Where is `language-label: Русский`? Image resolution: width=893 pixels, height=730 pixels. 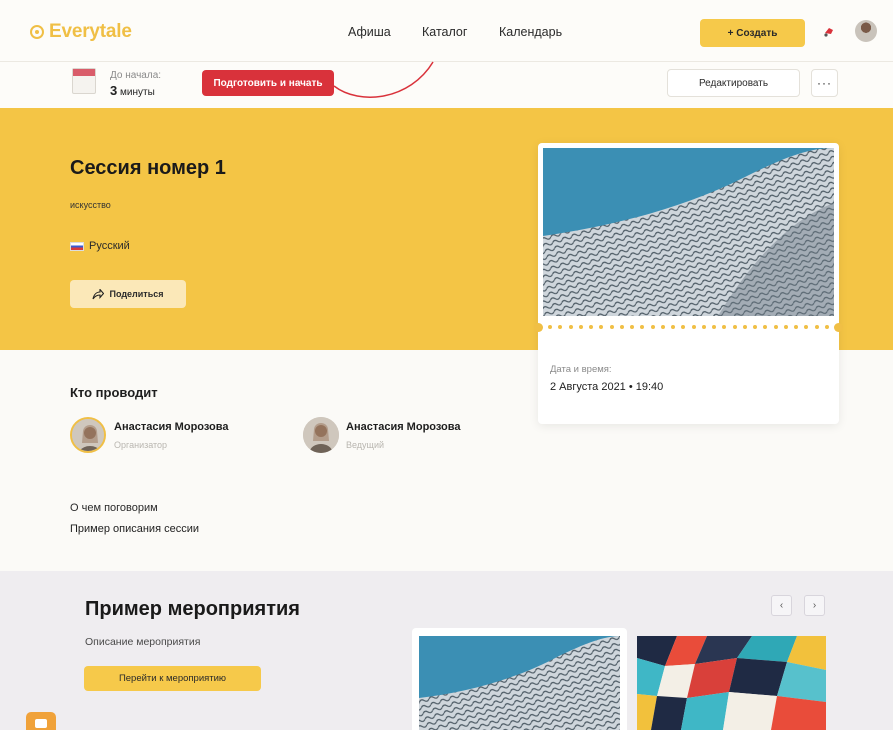 language-label: Русский is located at coordinates (109, 246).